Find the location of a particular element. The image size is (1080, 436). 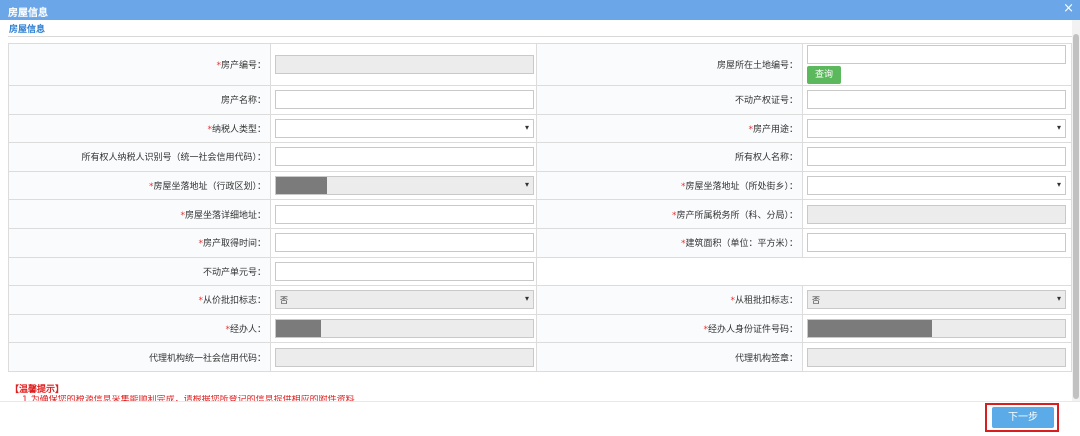

tax-office-label: *房产所属税务所（科、分局）： is located at coordinates (669, 214).